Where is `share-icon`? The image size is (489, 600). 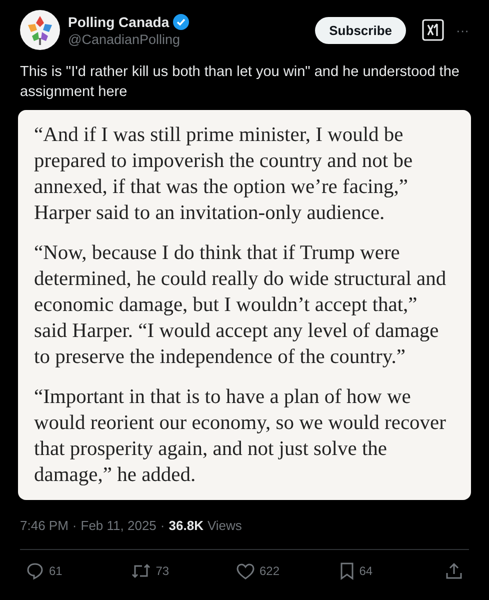 share-icon is located at coordinates (454, 571).